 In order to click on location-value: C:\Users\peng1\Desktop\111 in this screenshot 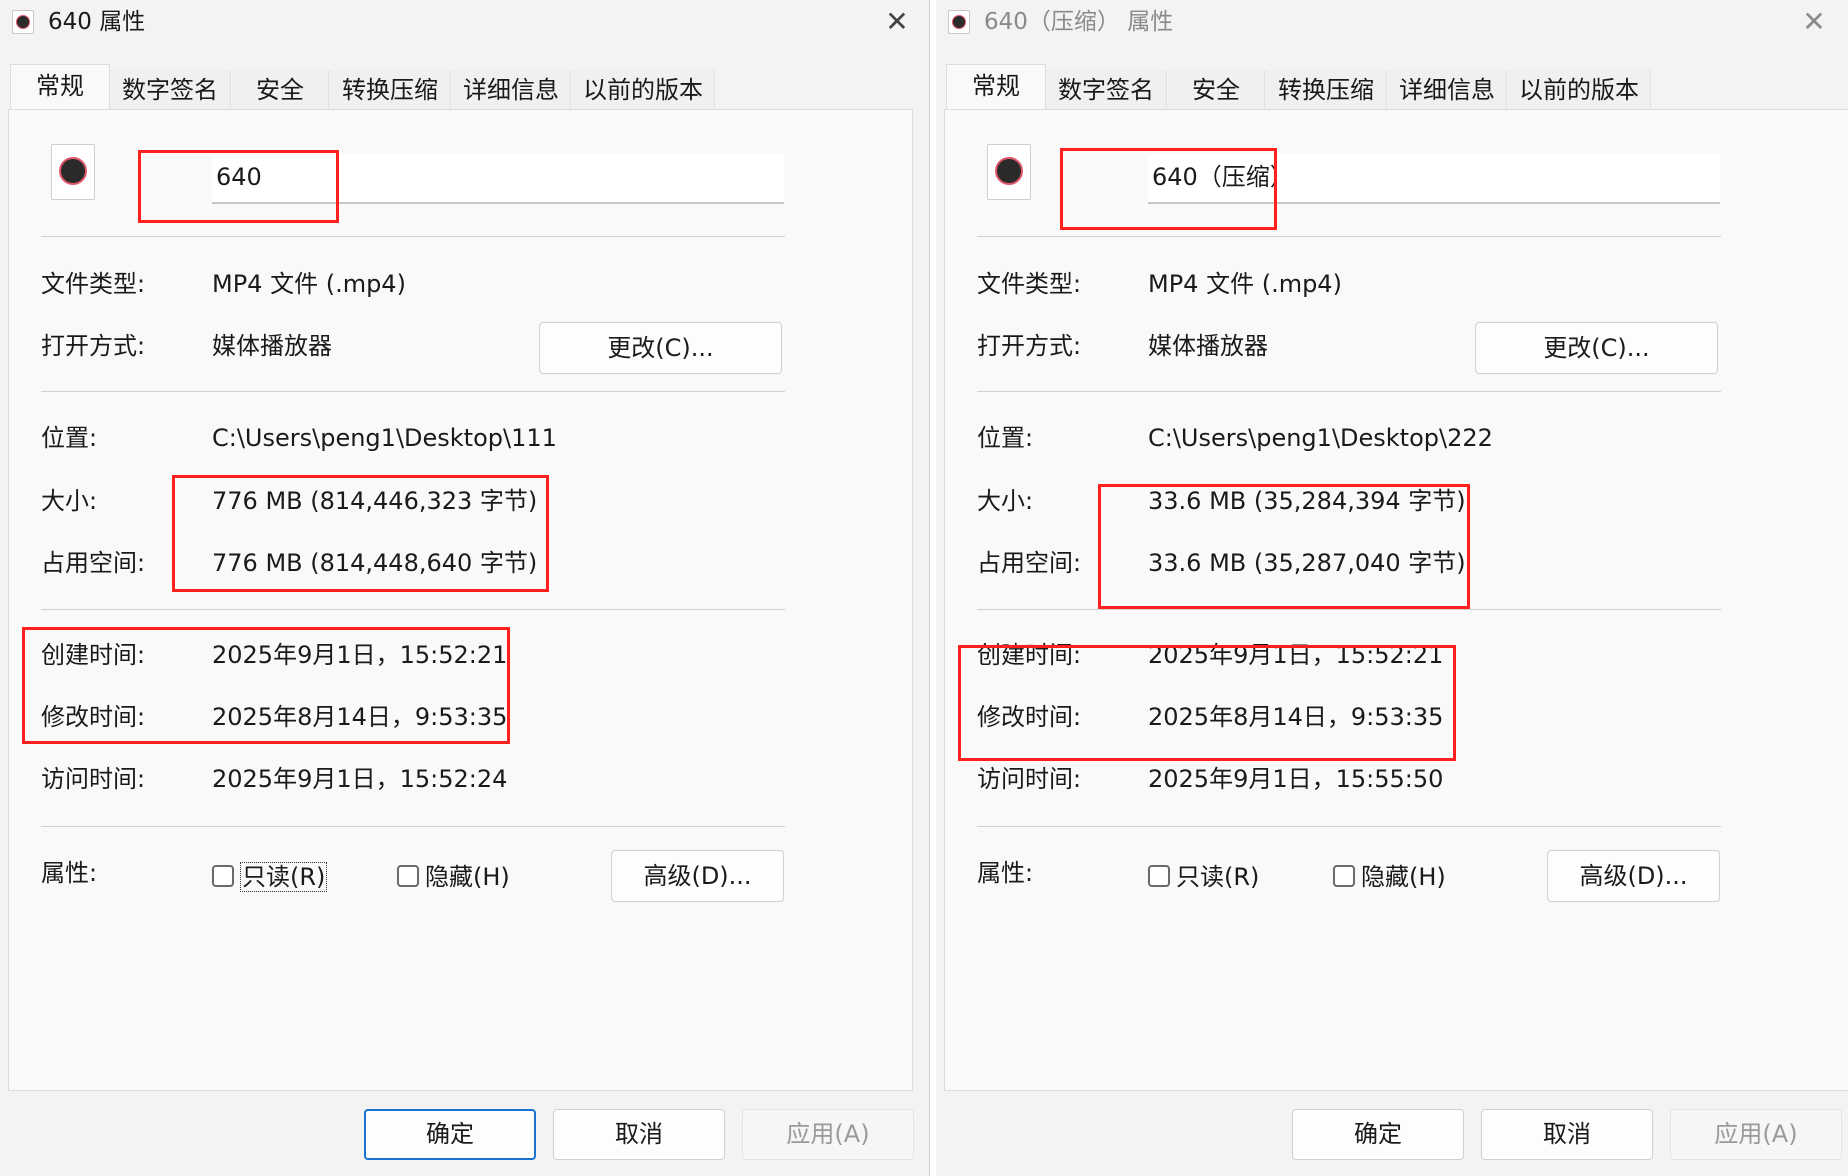, I will do `click(384, 438)`.